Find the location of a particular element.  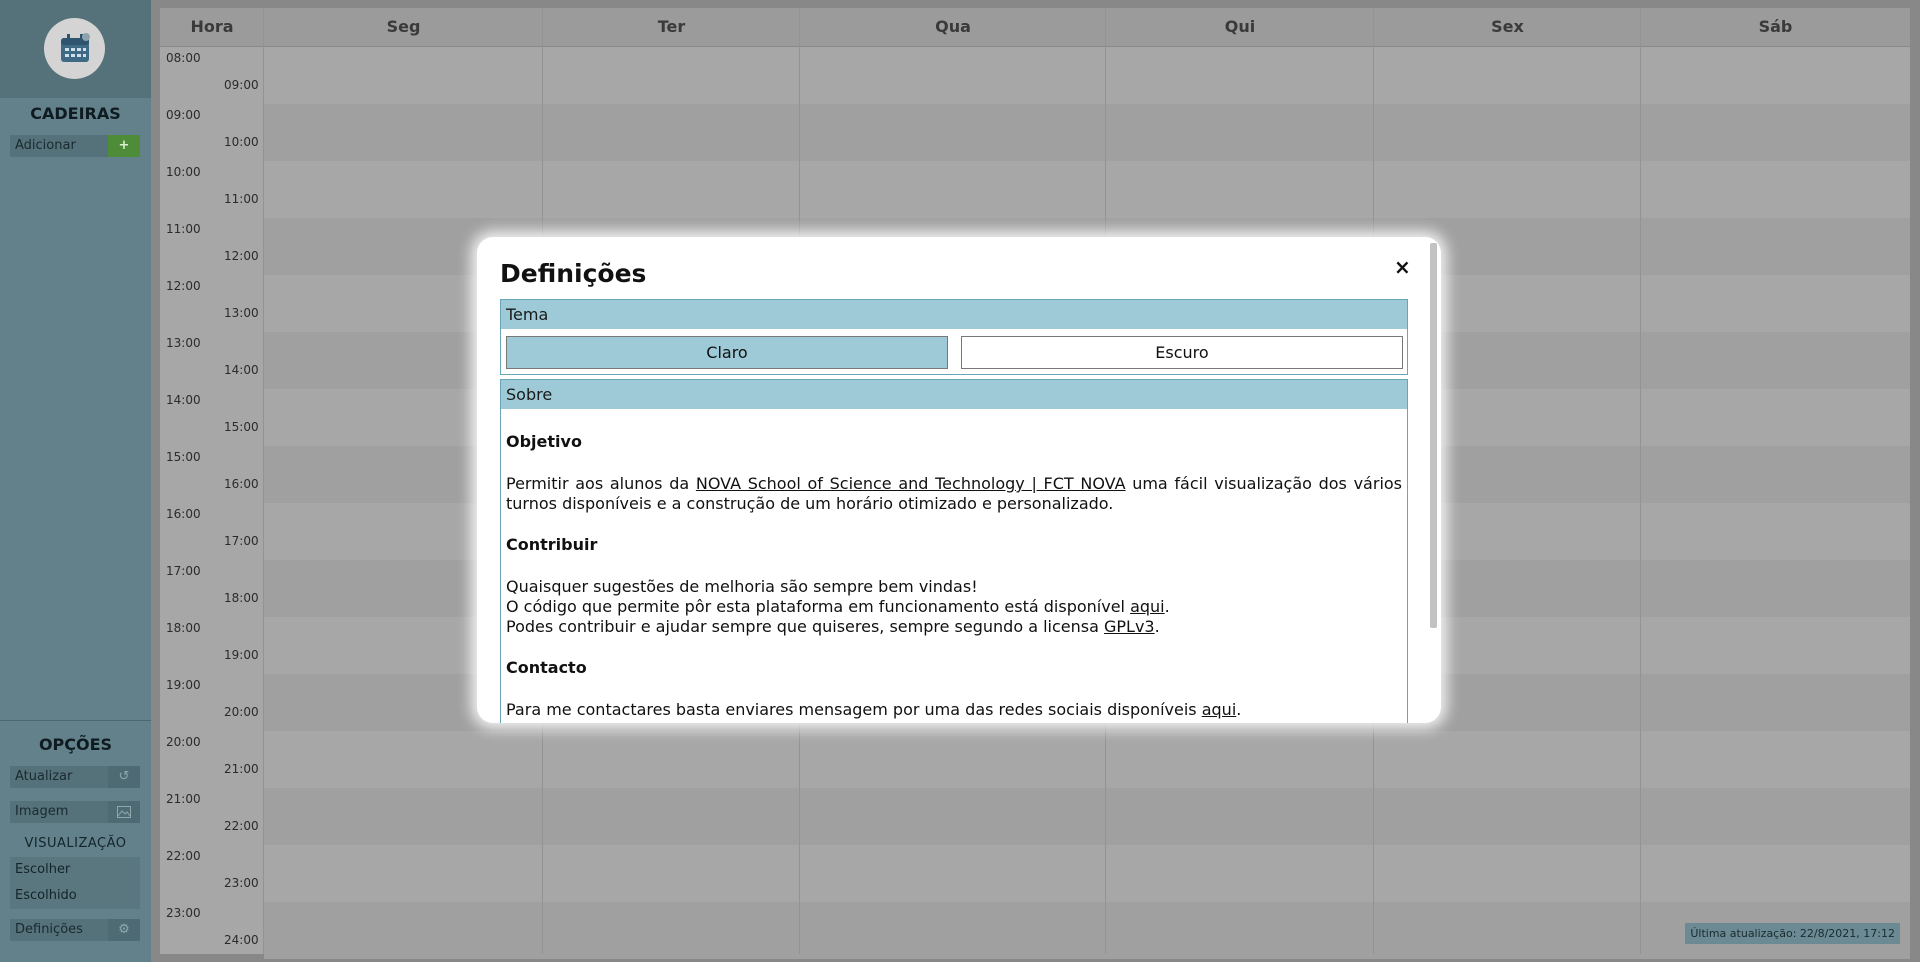

plus-icon: + is located at coordinates (124, 146).